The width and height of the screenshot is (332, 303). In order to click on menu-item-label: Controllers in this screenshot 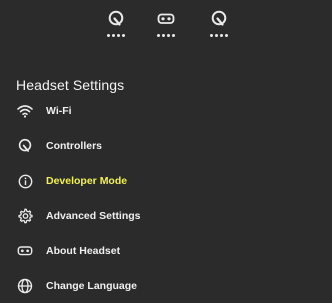, I will do `click(74, 146)`.